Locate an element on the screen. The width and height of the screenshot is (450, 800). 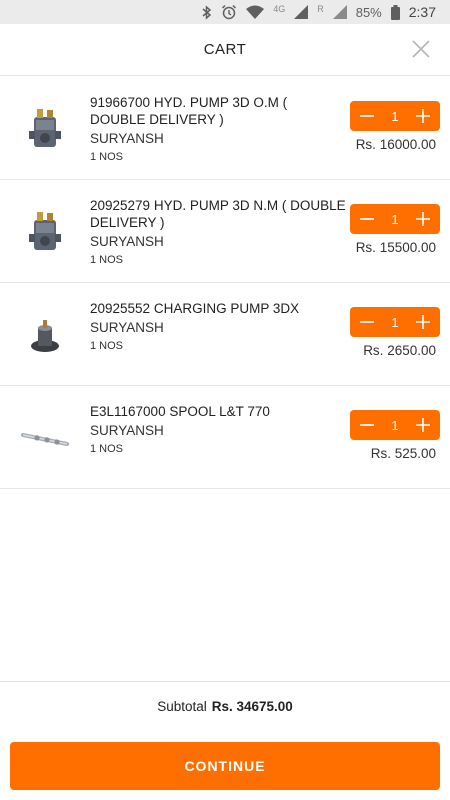
continue-button: CONTINUE is located at coordinates (225, 766).